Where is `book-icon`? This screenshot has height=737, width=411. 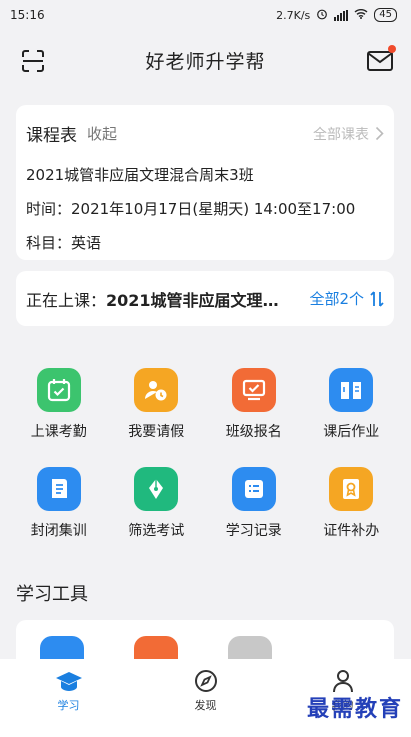 book-icon is located at coordinates (351, 390).